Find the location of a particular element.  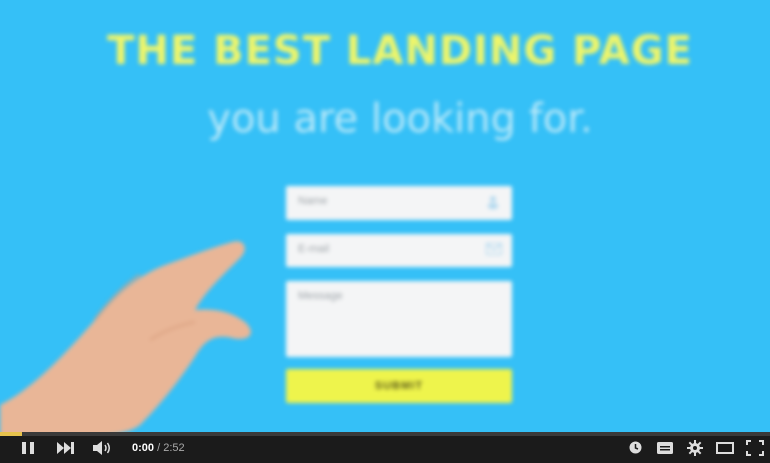

theater-icon is located at coordinates (725, 450).